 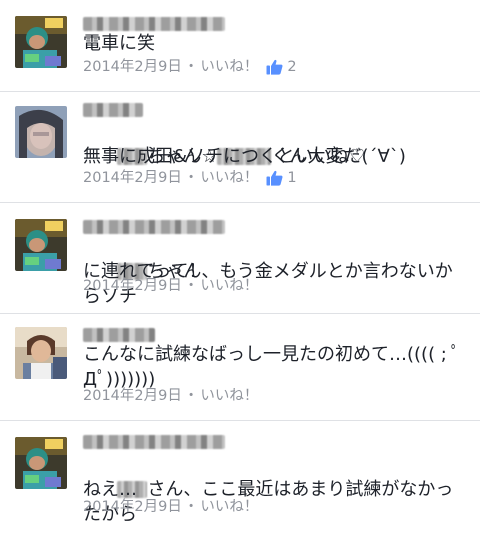 I want to click on comment-text: こんなに試練なばっし一見たの初めて…(((( ; ﾟ Дﾟ))))))), so click(x=271, y=367).